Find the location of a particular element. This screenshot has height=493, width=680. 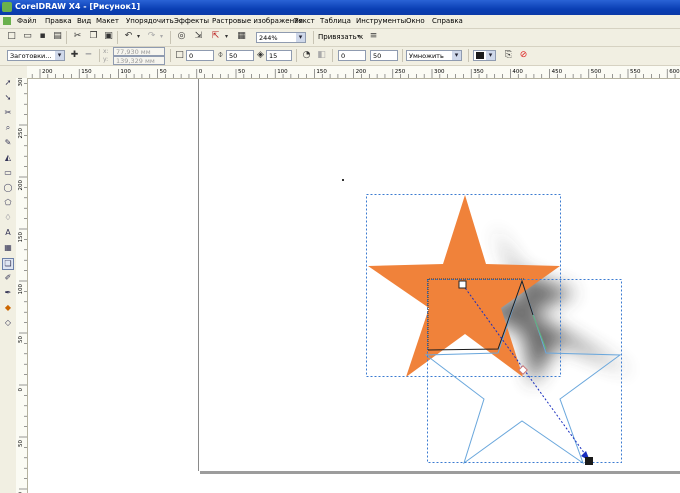

fill-tool-icon: ◆ is located at coordinates (8, 308).